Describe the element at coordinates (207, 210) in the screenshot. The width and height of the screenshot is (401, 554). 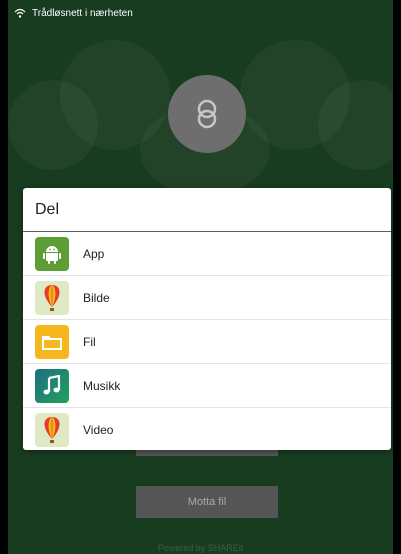
I see `dialog-title: Del` at that location.